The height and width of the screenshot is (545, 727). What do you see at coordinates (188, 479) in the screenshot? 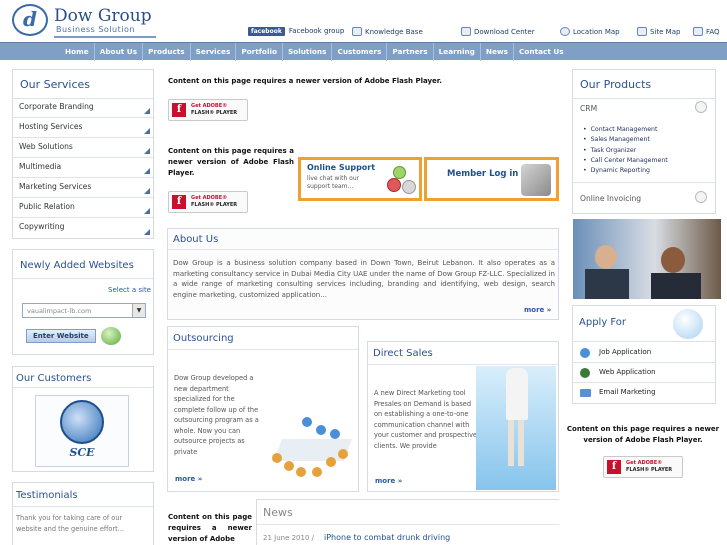
I see `outsourcing-more-link: more »` at bounding box center [188, 479].